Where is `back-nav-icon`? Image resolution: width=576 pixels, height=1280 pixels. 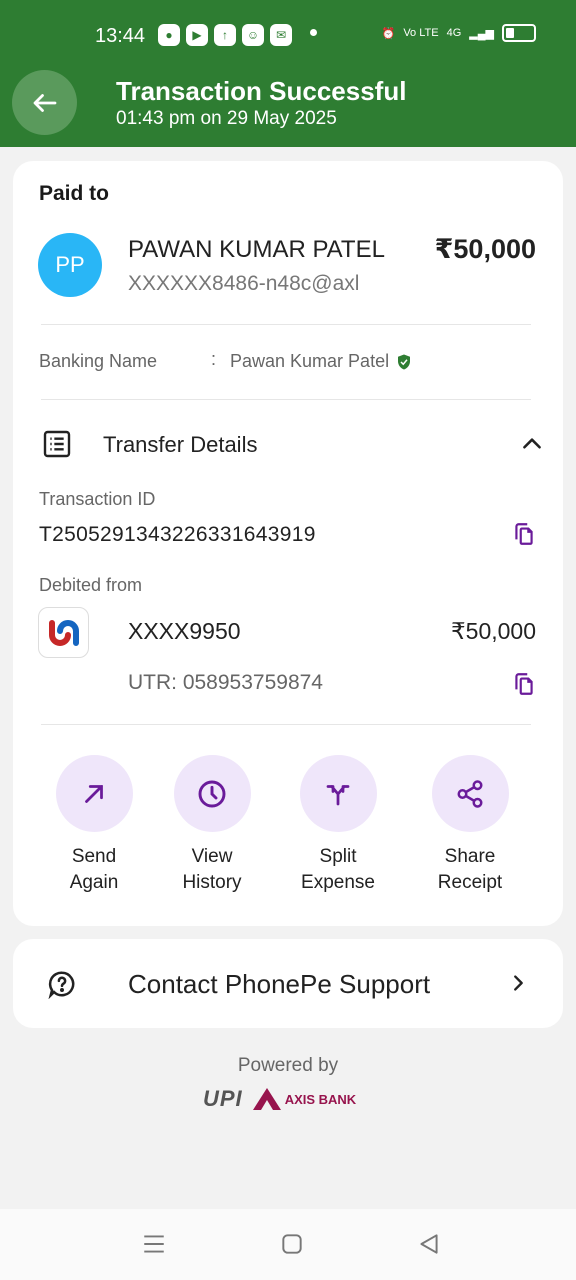 back-nav-icon is located at coordinates (429, 1244).